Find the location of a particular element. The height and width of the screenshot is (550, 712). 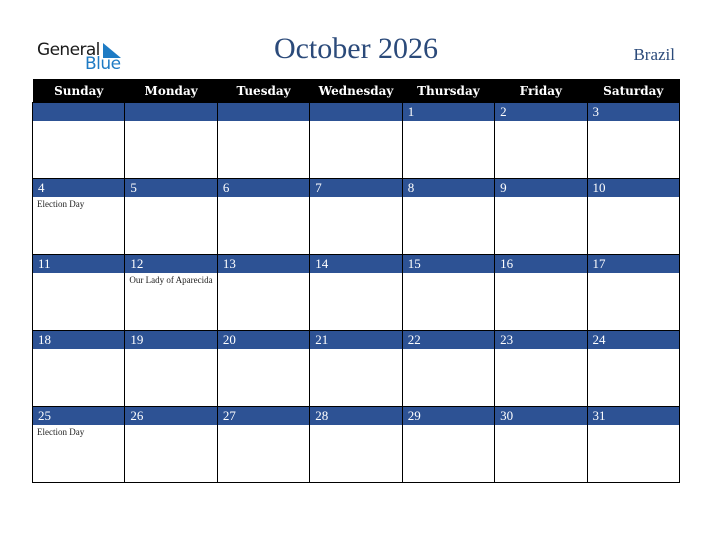

week-row: 4 Election Day 5 6 7 8 9 10 is located at coordinates (356, 216).